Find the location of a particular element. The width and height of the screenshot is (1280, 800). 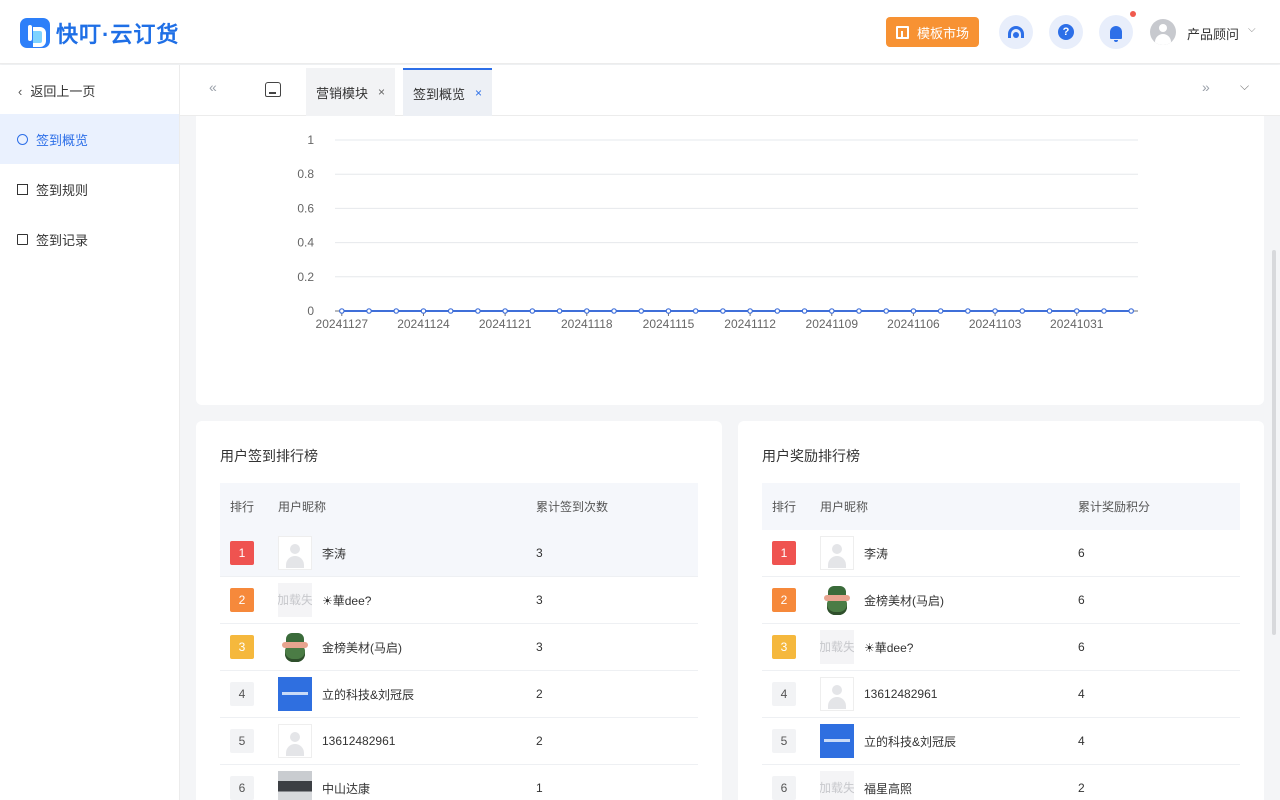

checkin-rank-title: 用户签到排行榜 is located at coordinates (269, 456).